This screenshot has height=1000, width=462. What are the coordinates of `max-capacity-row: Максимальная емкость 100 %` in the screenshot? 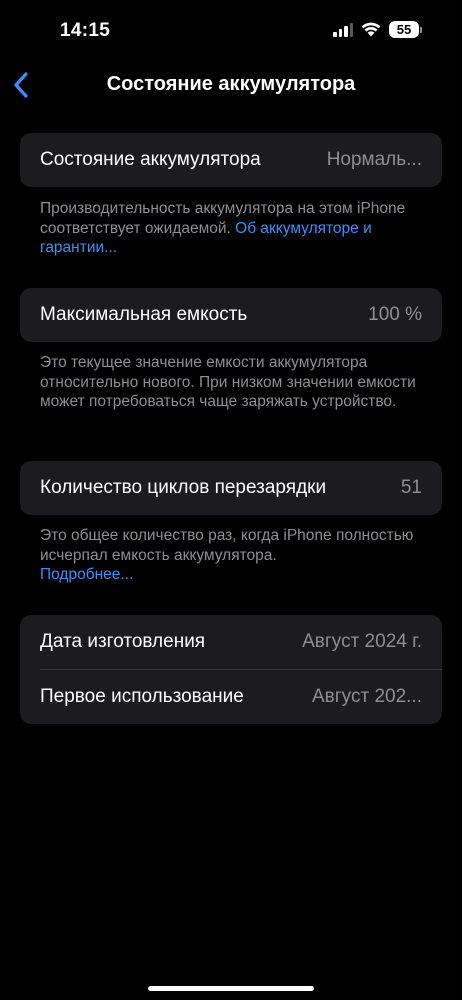 It's located at (231, 315).